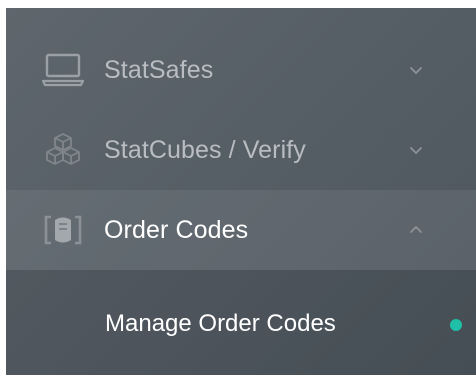 This screenshot has width=476, height=381. What do you see at coordinates (159, 70) in the screenshot?
I see `sidebar-item-label: StatSafes` at bounding box center [159, 70].